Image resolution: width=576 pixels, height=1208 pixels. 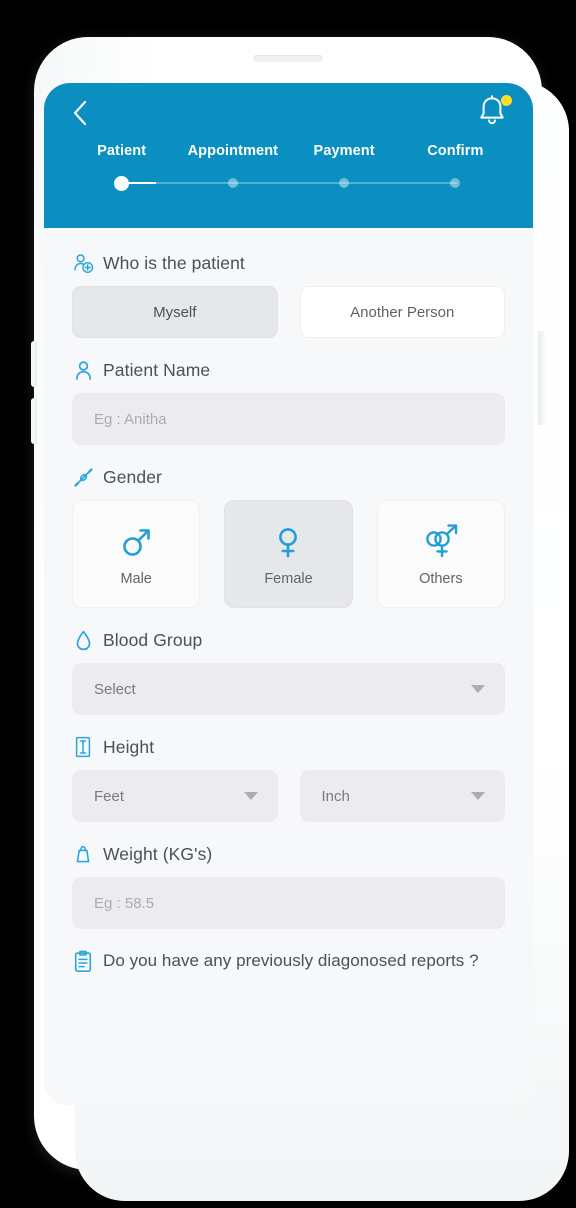 What do you see at coordinates (232, 151) in the screenshot?
I see `step-label-appointment: Appointment` at bounding box center [232, 151].